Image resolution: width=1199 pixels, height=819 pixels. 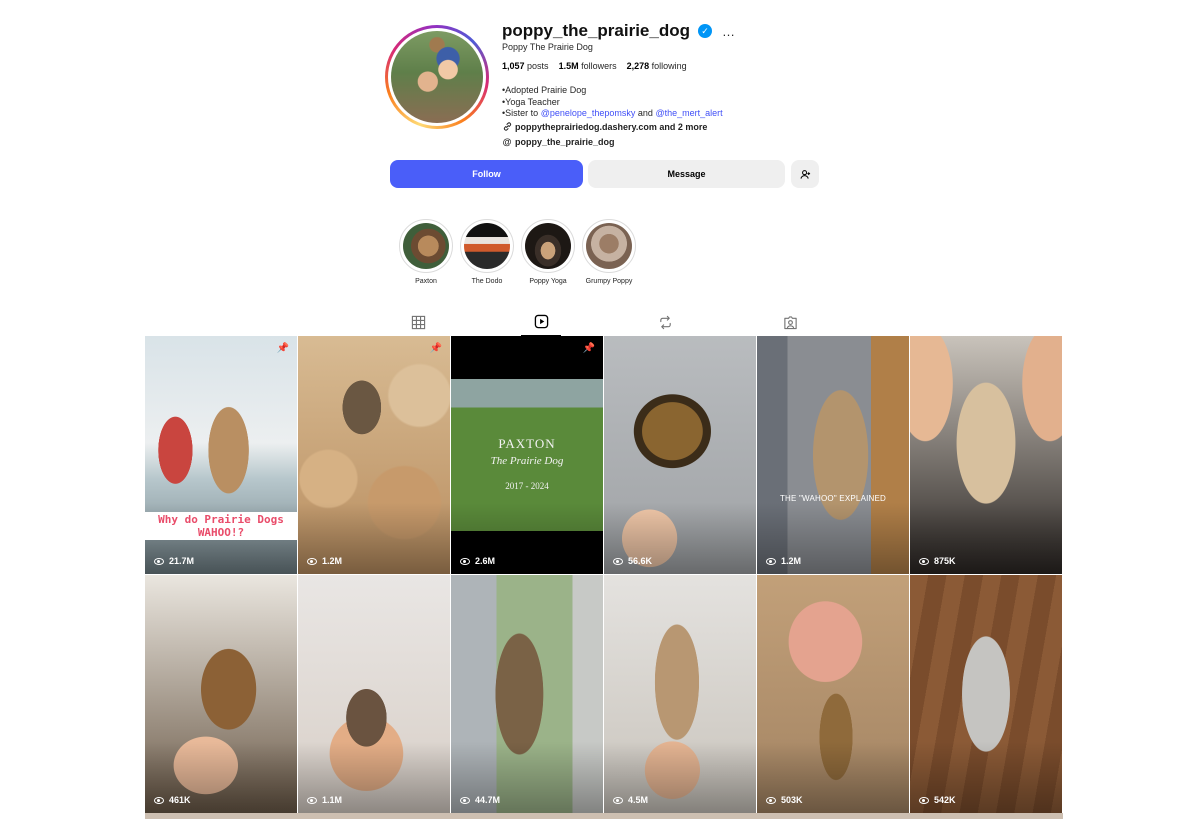 What do you see at coordinates (937, 800) in the screenshot?
I see `view-count: 542K` at bounding box center [937, 800].